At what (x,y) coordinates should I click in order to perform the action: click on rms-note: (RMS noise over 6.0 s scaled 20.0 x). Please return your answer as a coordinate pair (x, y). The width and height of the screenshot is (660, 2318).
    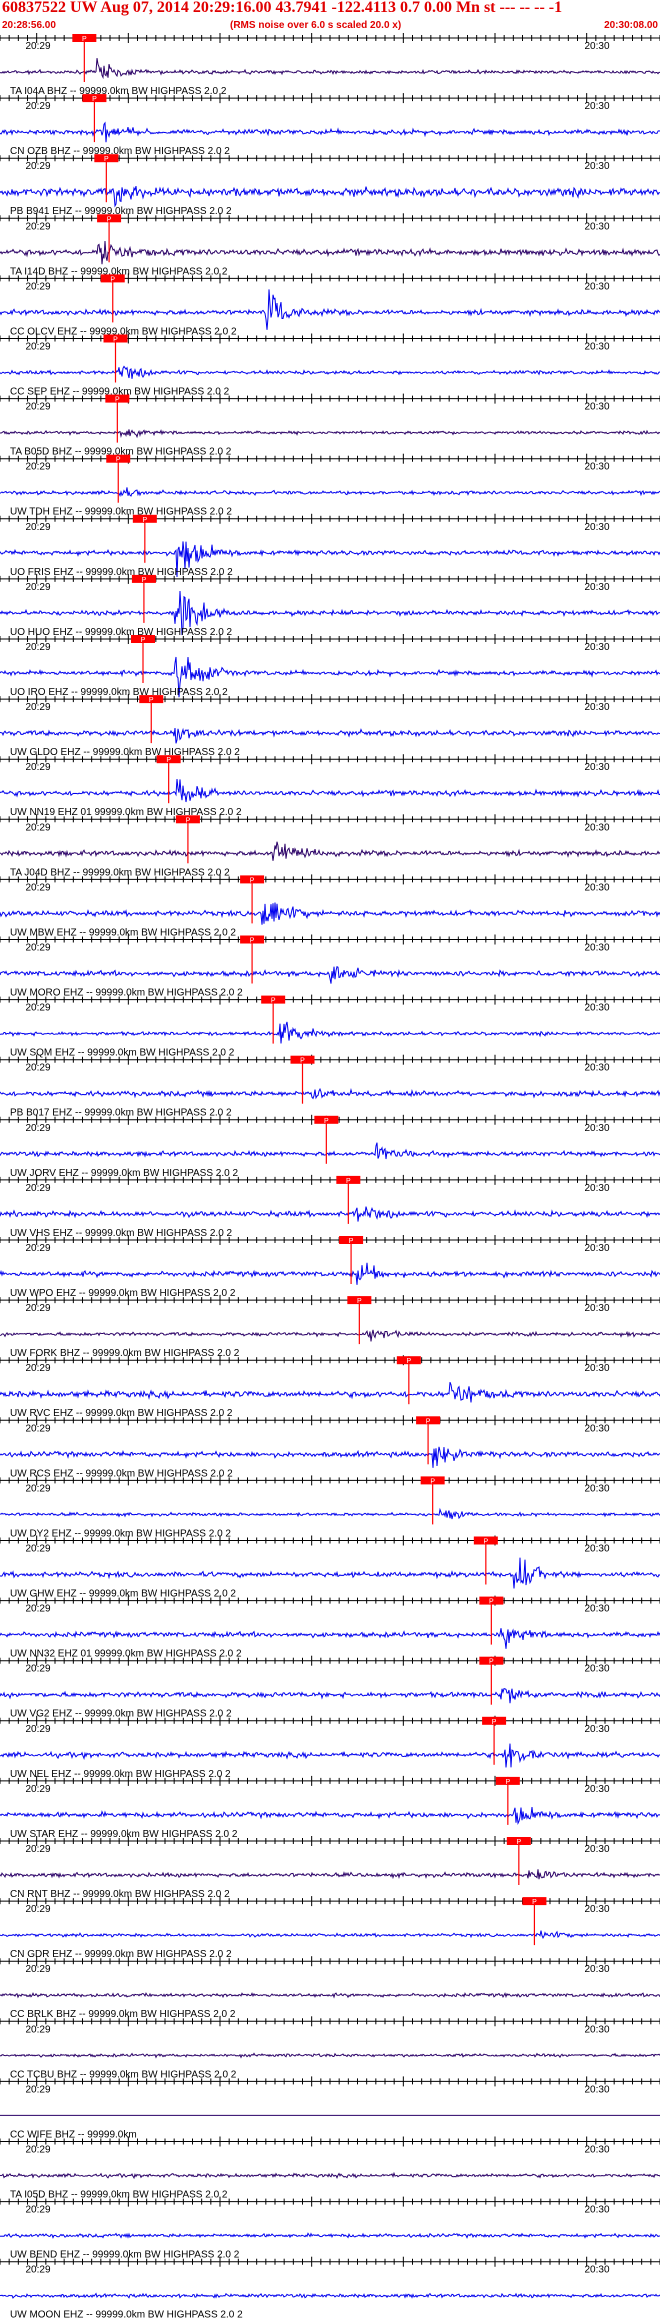
    Looking at the image, I should click on (316, 25).